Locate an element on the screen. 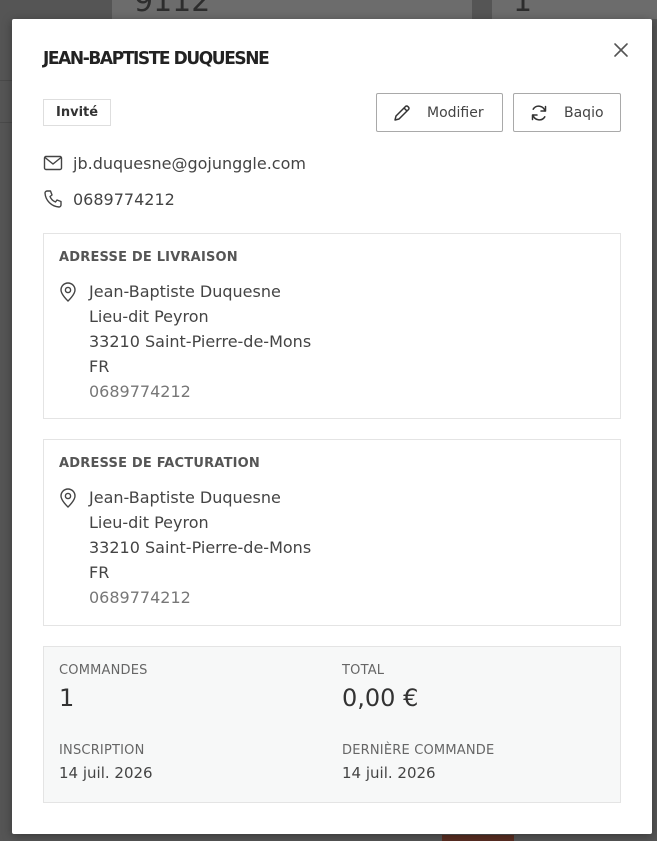 The image size is (657, 841). pencil-icon is located at coordinates (402, 112).